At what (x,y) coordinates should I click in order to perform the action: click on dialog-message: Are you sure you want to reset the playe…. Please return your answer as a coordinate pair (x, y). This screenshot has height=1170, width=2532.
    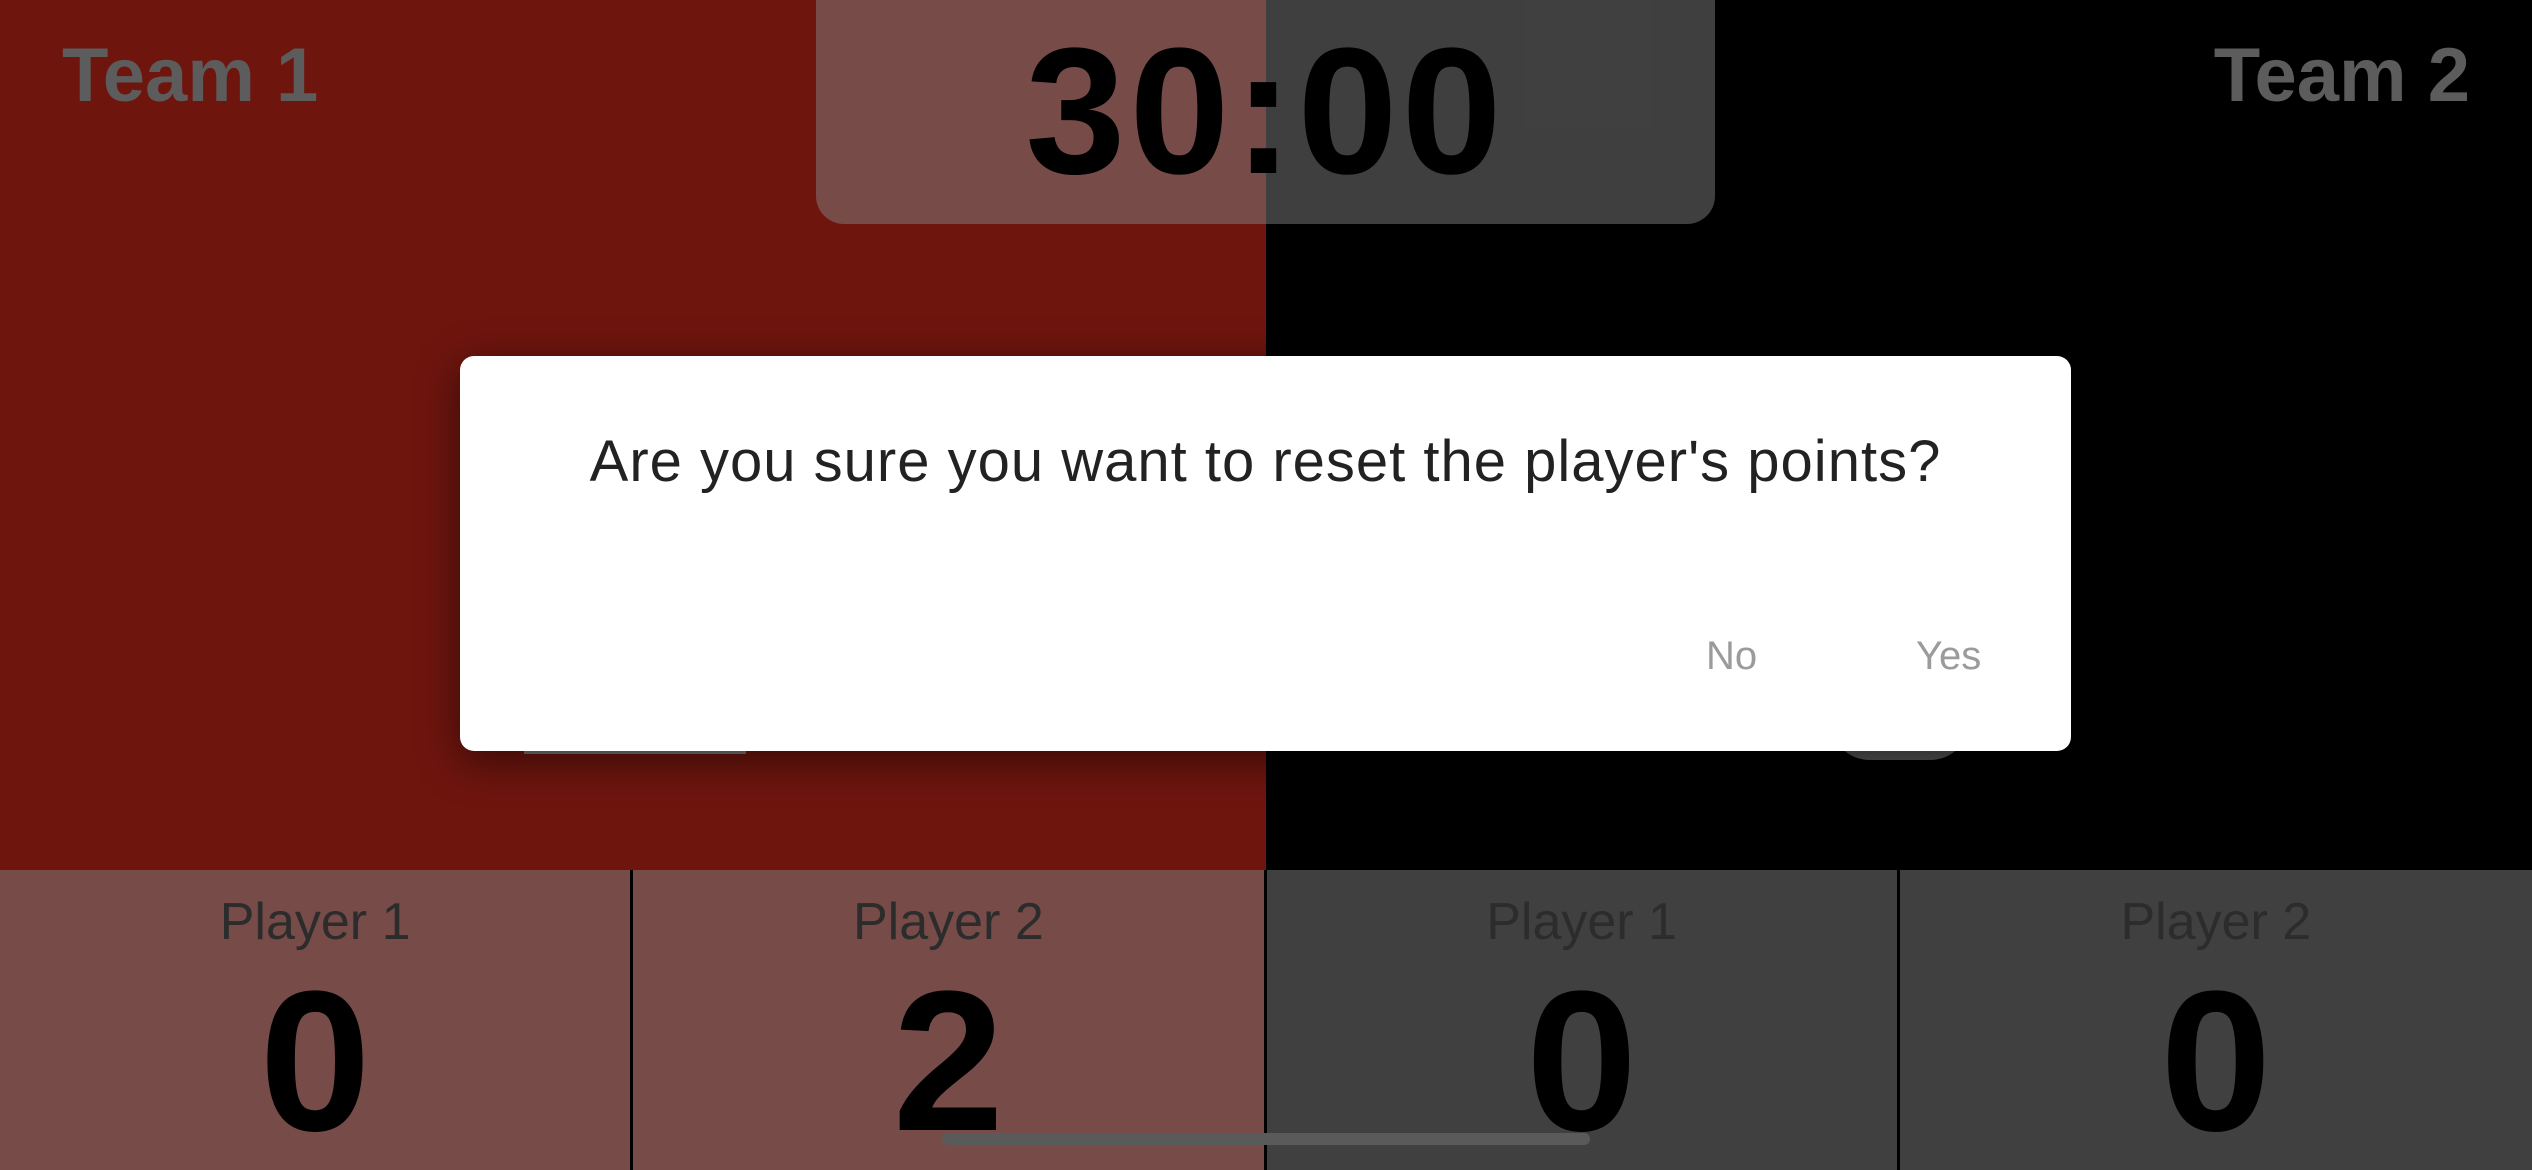
    Looking at the image, I should click on (1265, 461).